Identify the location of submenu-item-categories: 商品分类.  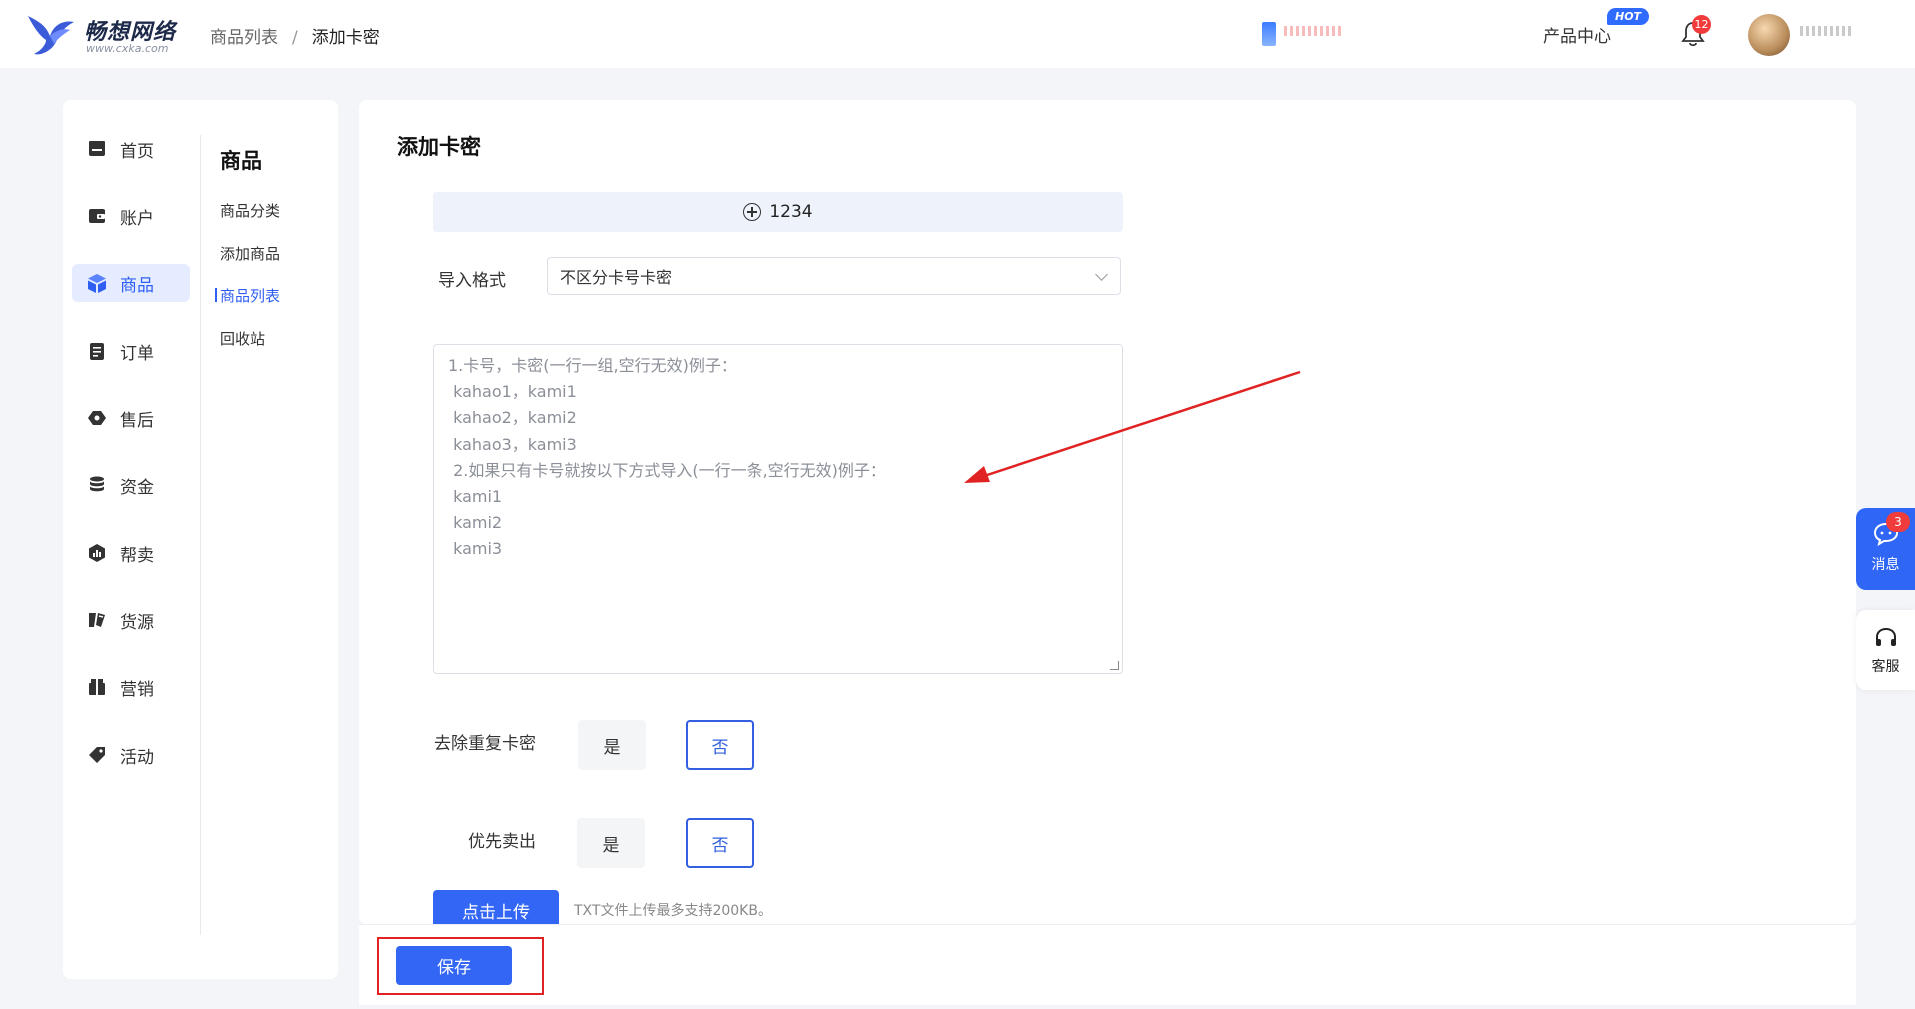
(250, 210).